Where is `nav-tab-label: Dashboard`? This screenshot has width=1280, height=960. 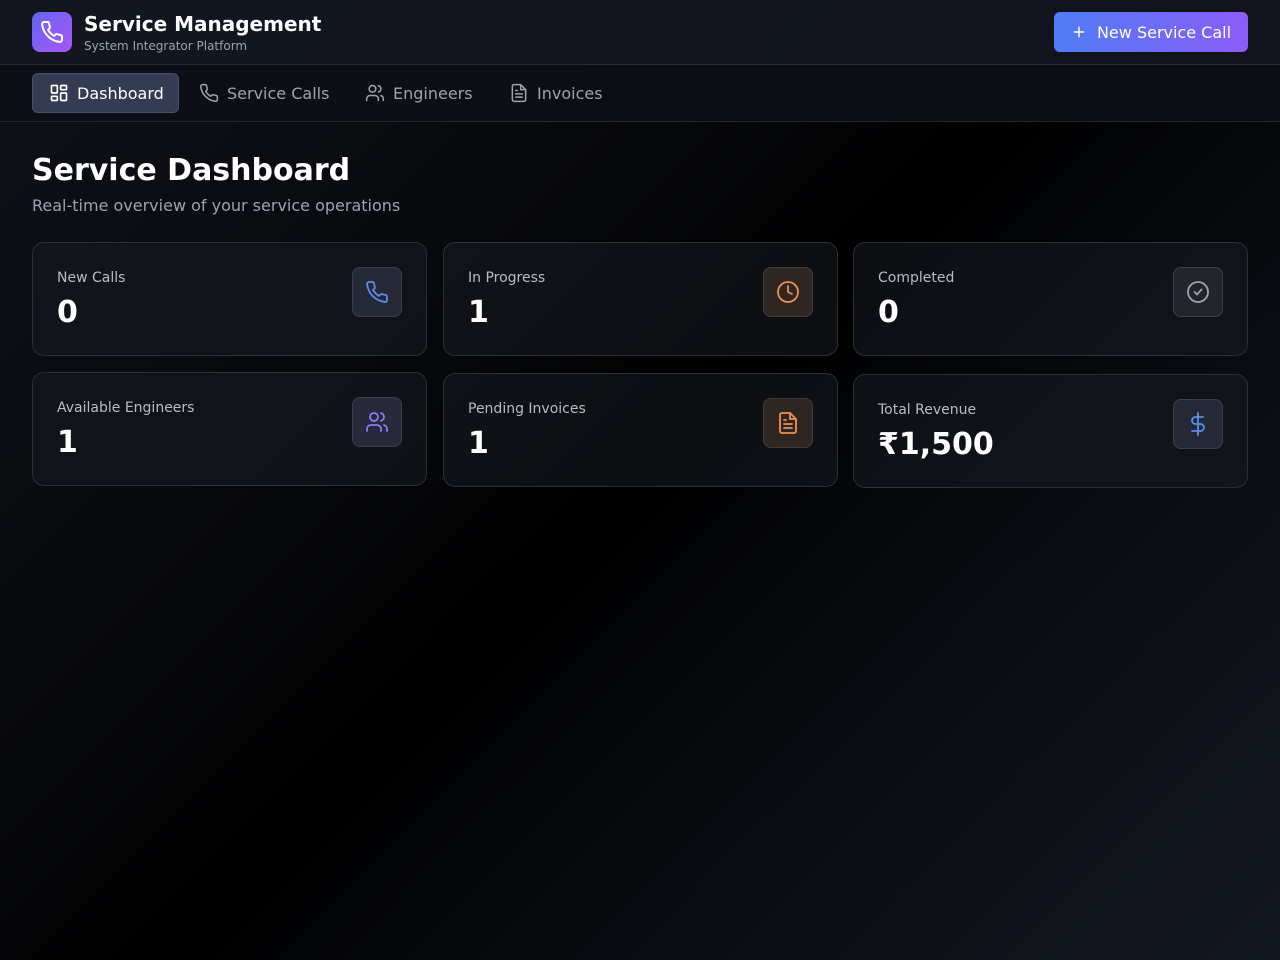
nav-tab-label: Dashboard is located at coordinates (120, 93).